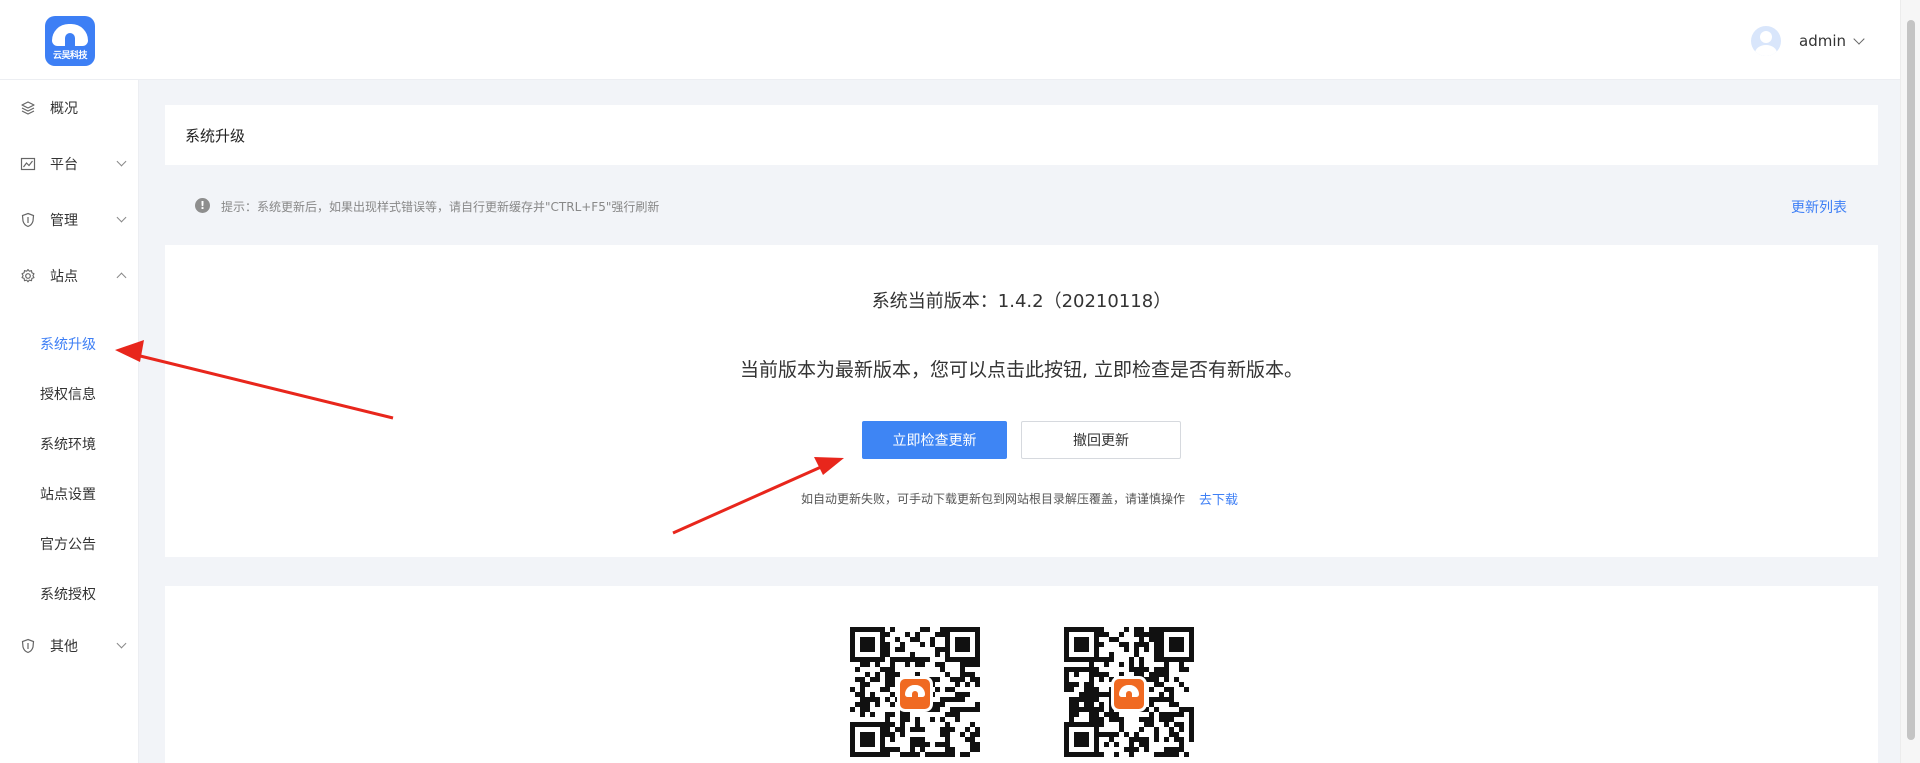 This screenshot has width=1920, height=763. I want to click on top-header: 云吴科技 admin, so click(950, 40).